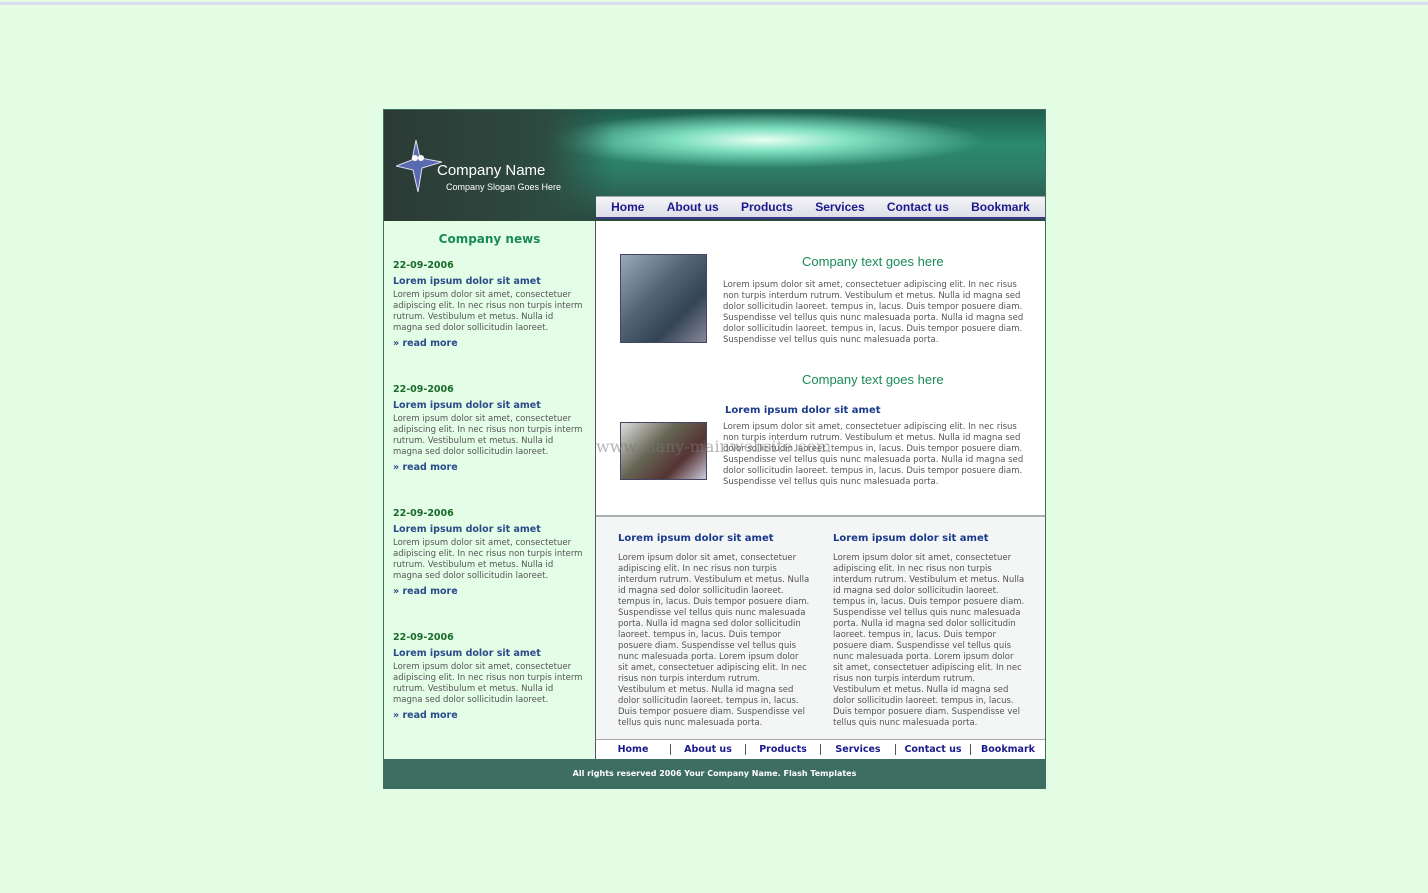 The image size is (1428, 893). Describe the element at coordinates (803, 410) in the screenshot. I see `section-subtitle: Lorem ipsum dolor sit amet` at that location.